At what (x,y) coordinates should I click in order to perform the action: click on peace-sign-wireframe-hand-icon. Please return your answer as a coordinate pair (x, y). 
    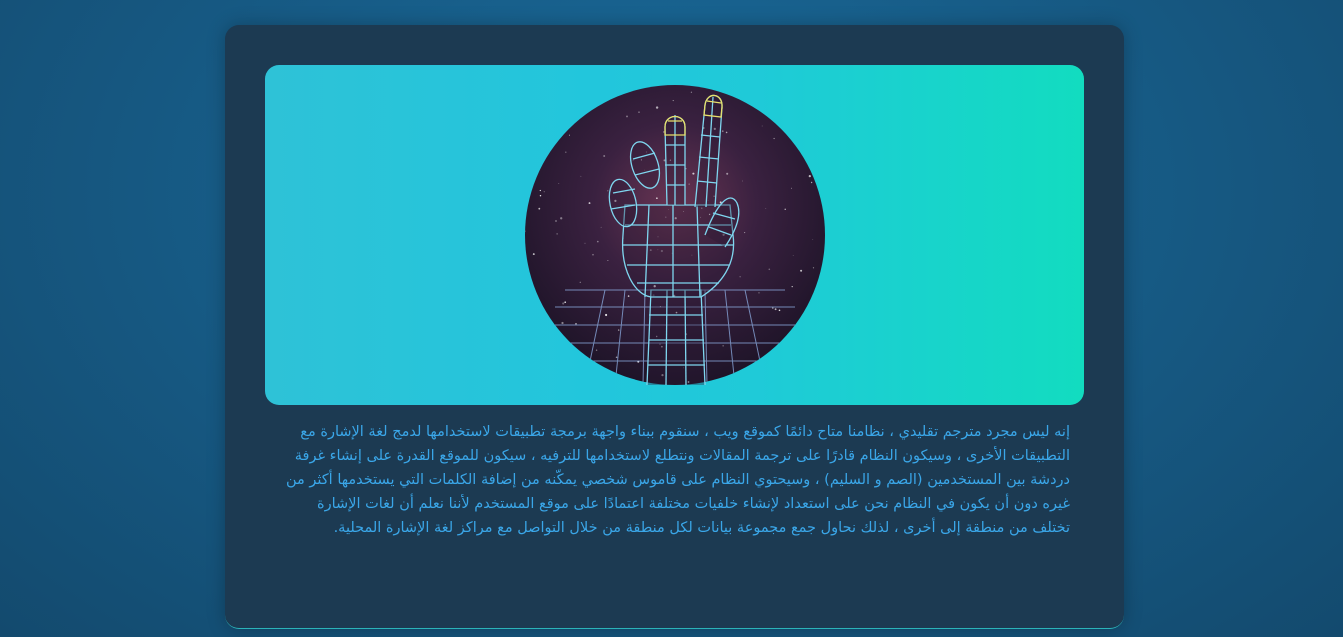
    Looking at the image, I should click on (675, 235).